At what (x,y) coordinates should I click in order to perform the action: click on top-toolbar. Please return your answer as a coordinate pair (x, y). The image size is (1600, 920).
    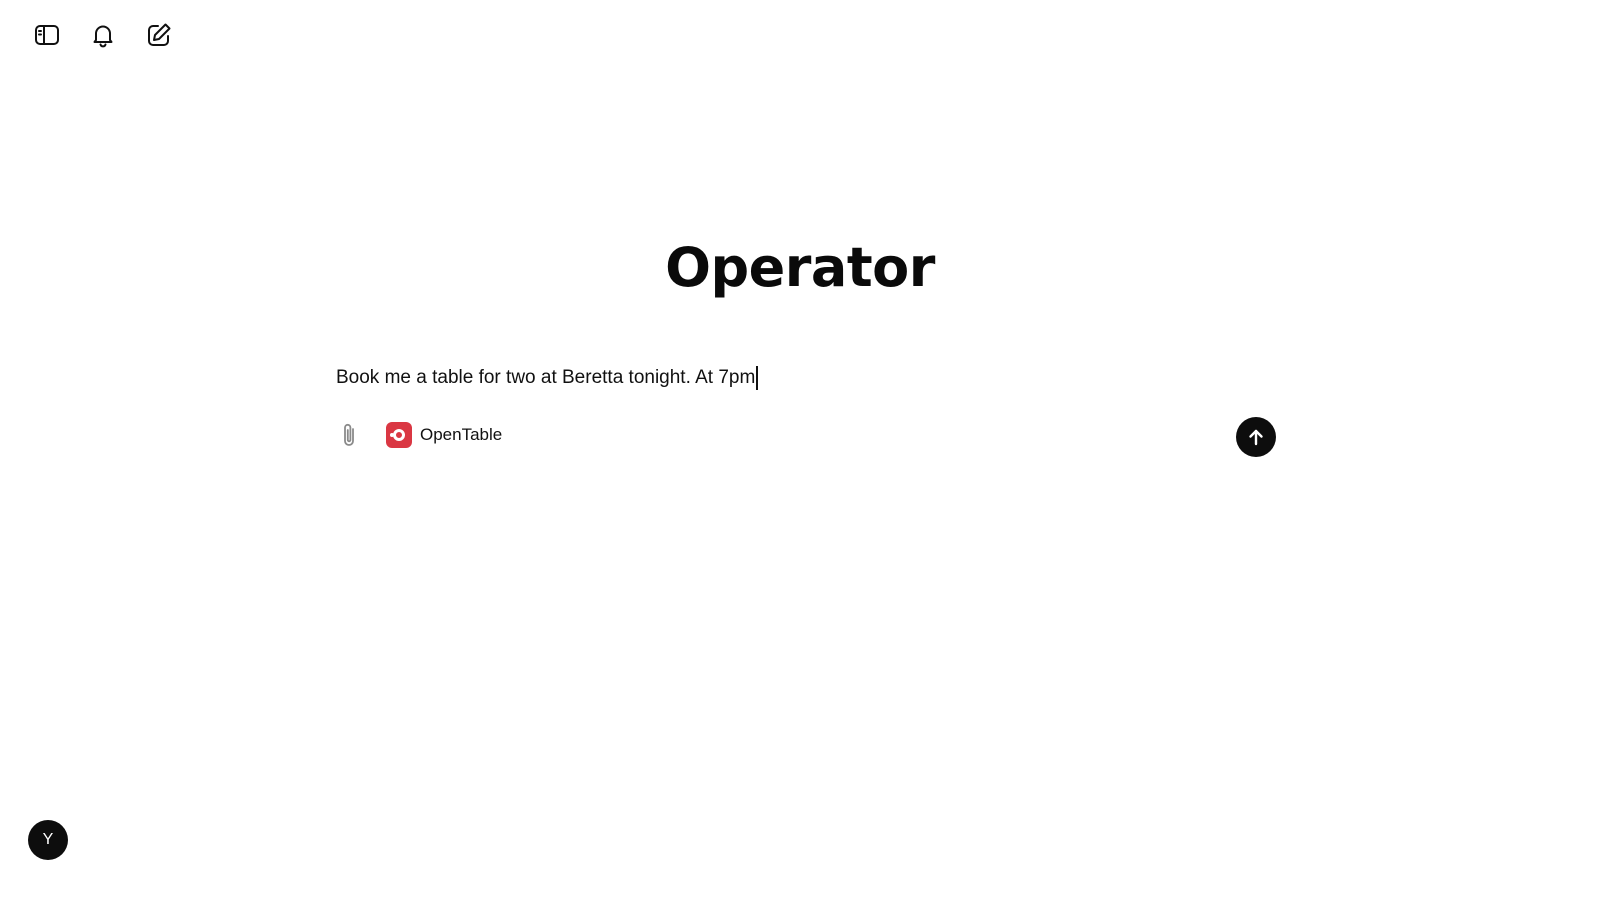
    Looking at the image, I should click on (103, 35).